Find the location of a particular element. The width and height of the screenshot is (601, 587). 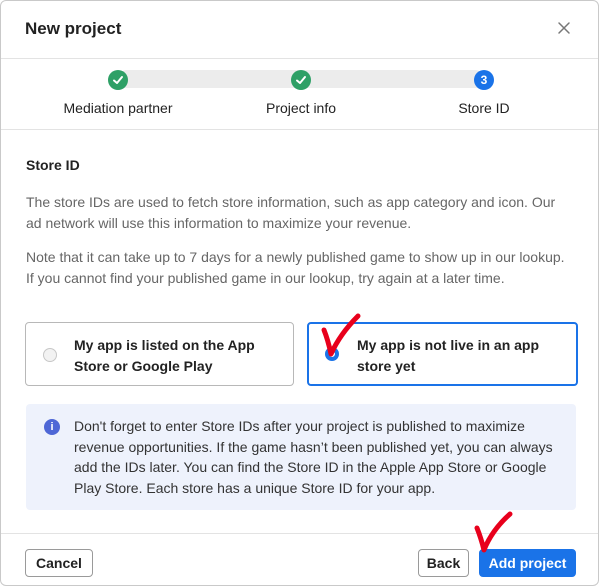

option-app-not-live-label: My app is not live in an app store yet is located at coordinates (448, 355).